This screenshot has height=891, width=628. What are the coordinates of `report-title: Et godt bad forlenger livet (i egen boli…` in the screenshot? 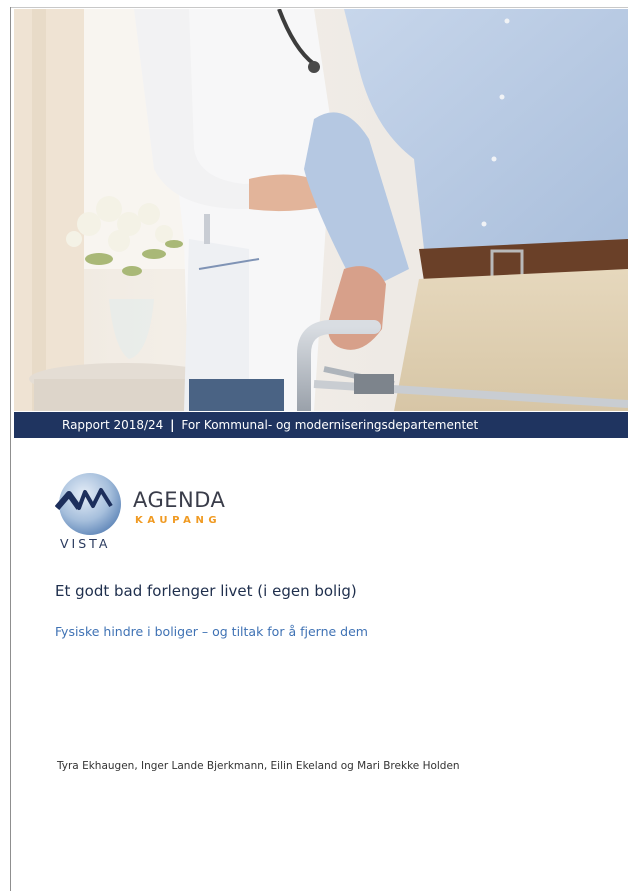 It's located at (206, 591).